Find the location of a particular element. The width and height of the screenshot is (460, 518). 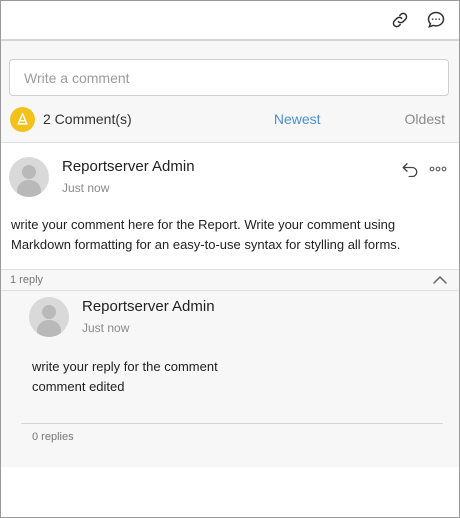

link-icon is located at coordinates (400, 20).